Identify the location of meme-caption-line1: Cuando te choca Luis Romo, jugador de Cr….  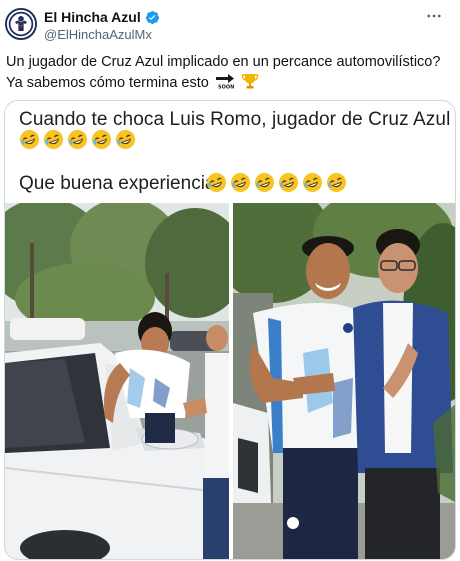
(235, 119).